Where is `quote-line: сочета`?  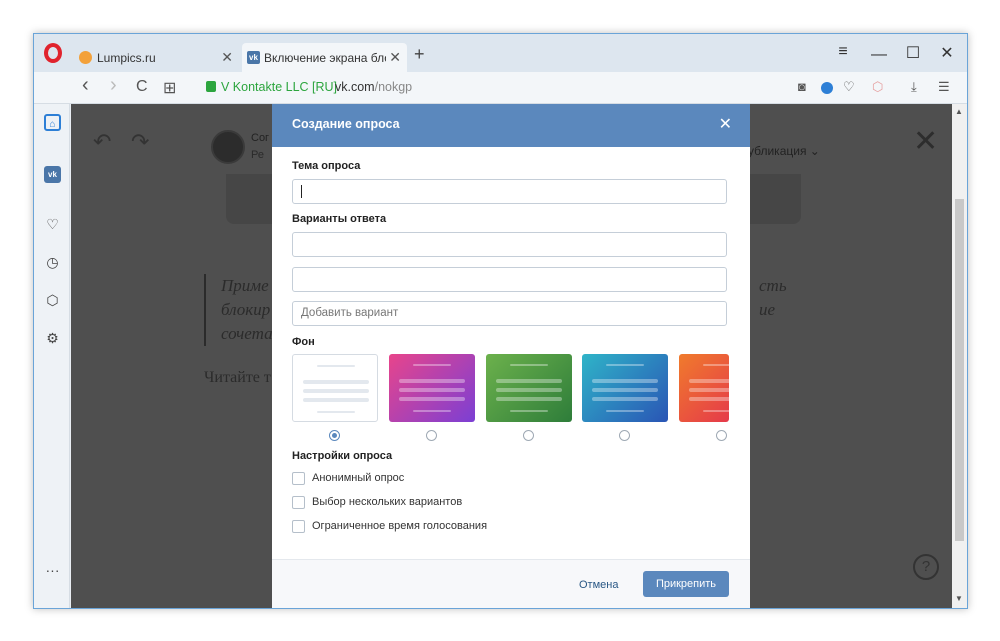 quote-line: сочета is located at coordinates (247, 333).